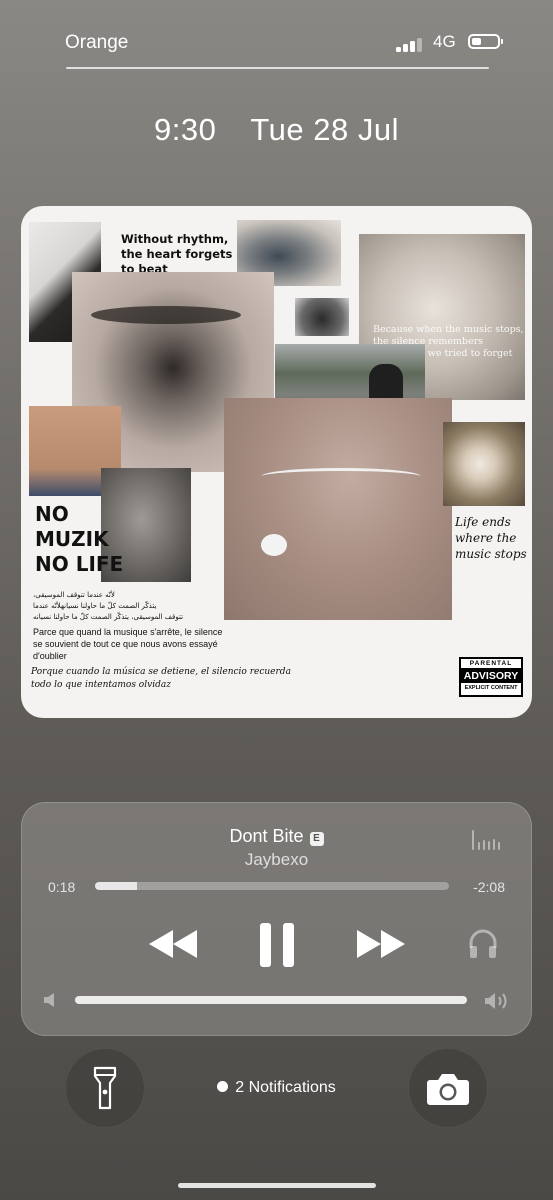 This screenshot has height=1200, width=553. I want to click on collage-dark-face-photo, so click(322, 317).